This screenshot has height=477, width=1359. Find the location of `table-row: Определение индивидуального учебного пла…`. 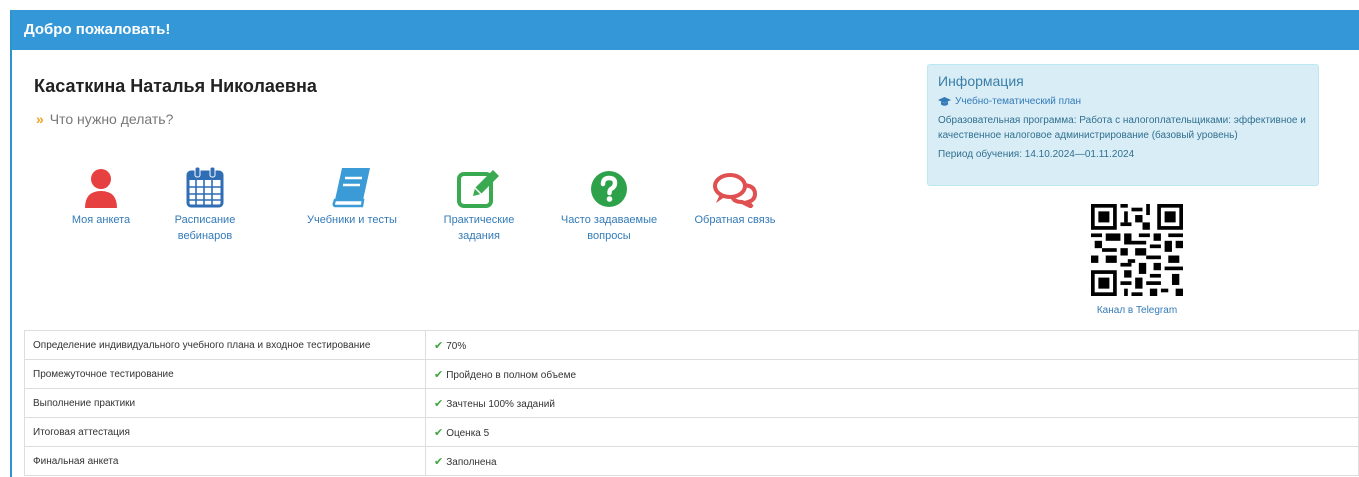

table-row: Определение индивидуального учебного пла… is located at coordinates (691, 345).